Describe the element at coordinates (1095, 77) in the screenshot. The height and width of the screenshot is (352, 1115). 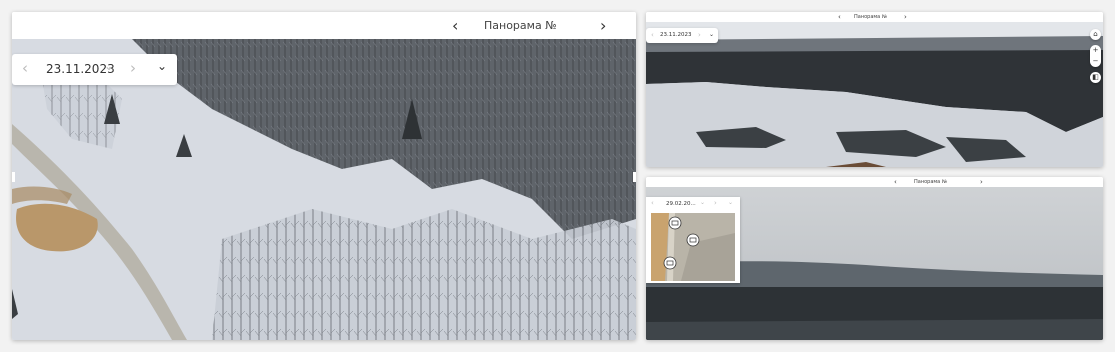
I see `layers-icon: ◧` at that location.